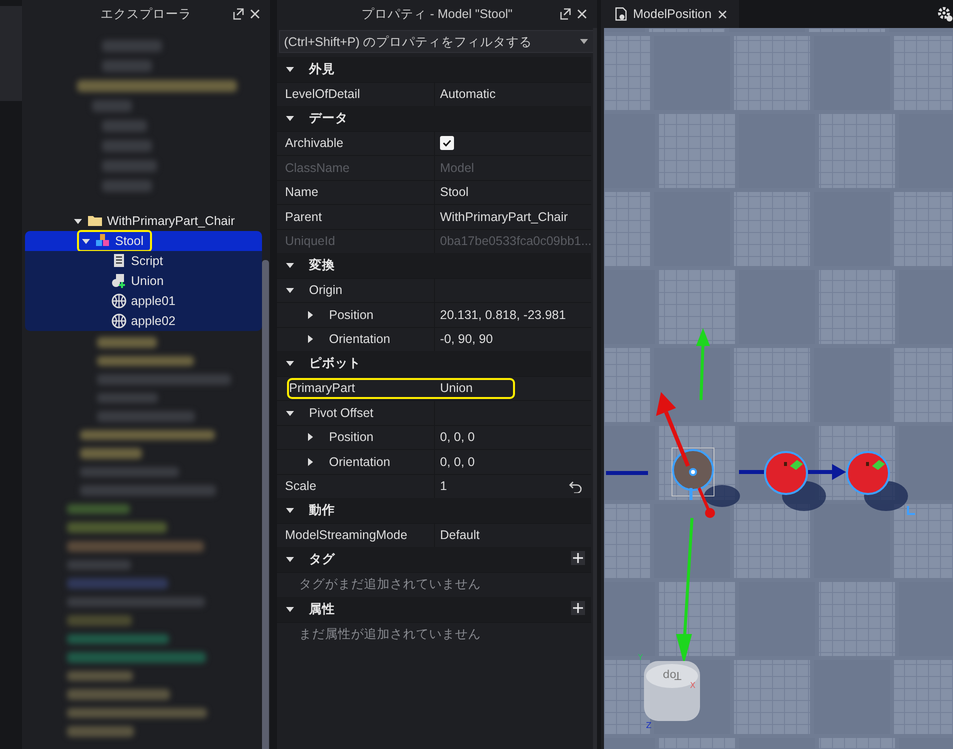  What do you see at coordinates (147, 261) in the screenshot?
I see `item-label: Script` at bounding box center [147, 261].